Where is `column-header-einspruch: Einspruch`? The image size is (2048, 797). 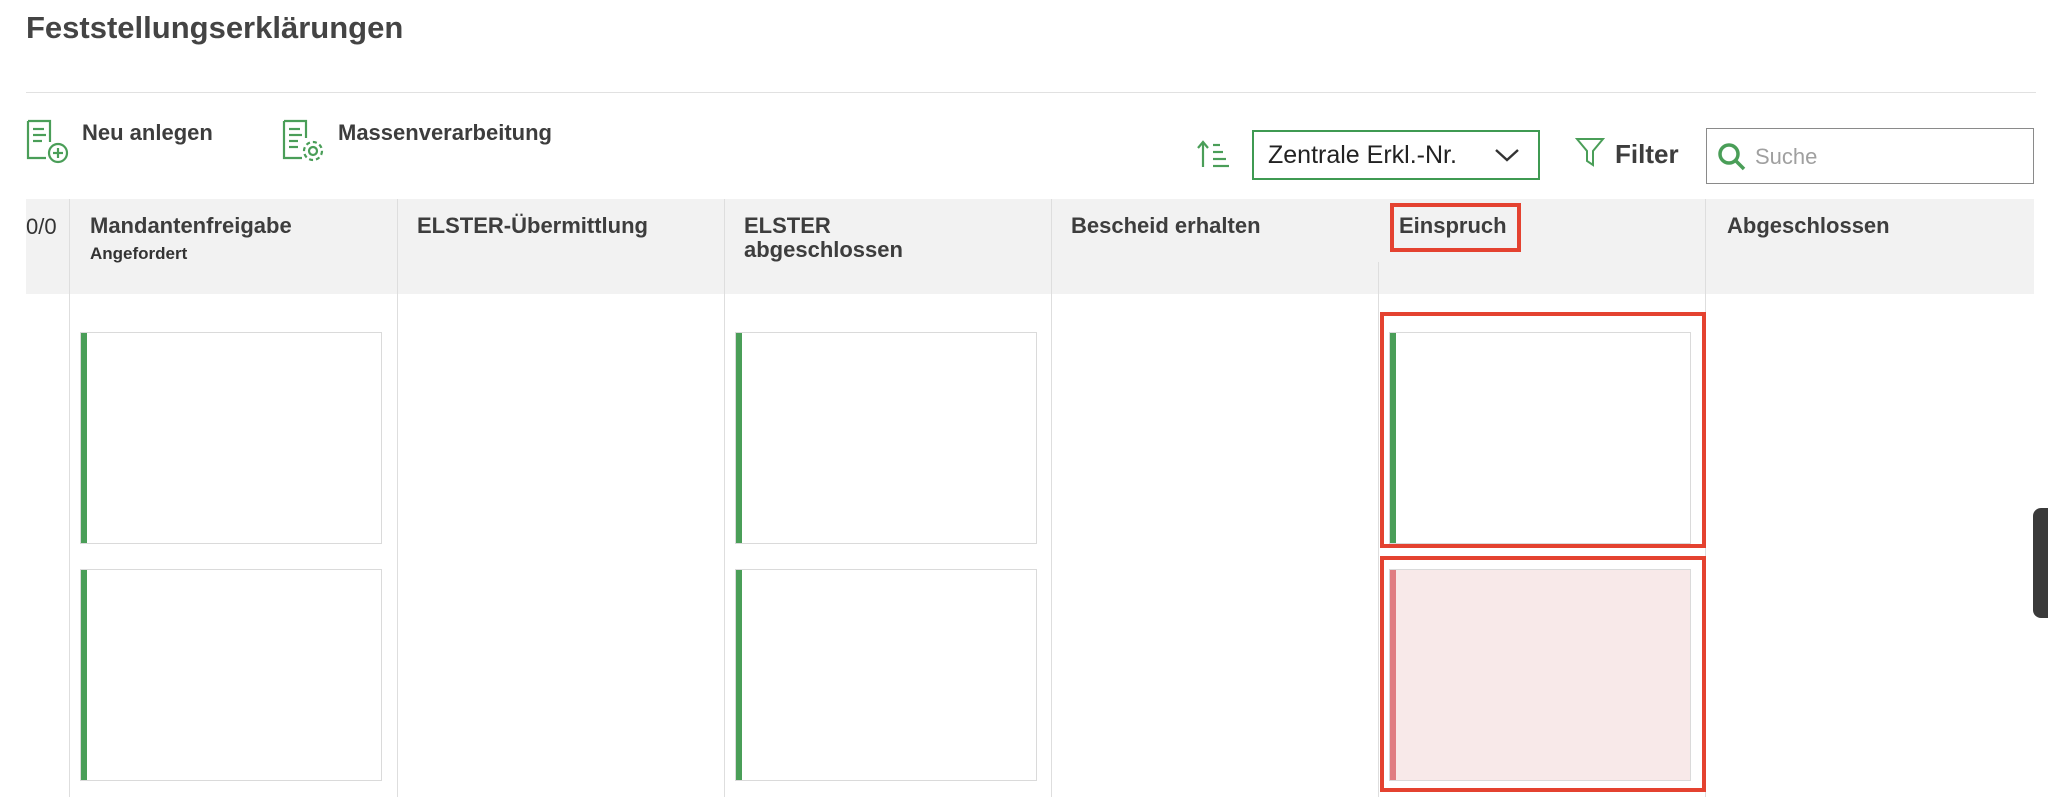 column-header-einspruch: Einspruch is located at coordinates (1453, 225).